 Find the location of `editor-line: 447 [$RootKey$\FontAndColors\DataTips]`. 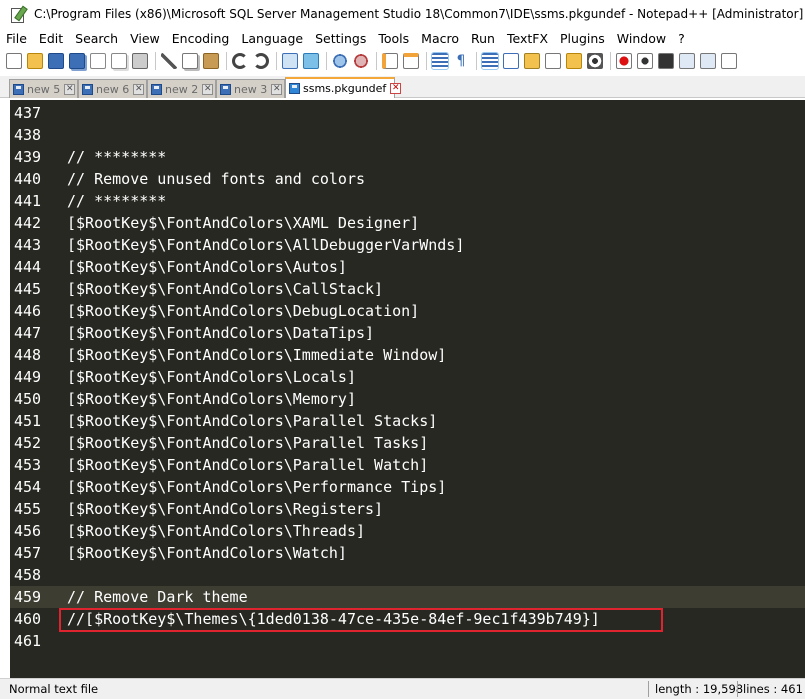

editor-line: 447 [$RootKey$\FontAndColors\DataTips] is located at coordinates (407, 333).